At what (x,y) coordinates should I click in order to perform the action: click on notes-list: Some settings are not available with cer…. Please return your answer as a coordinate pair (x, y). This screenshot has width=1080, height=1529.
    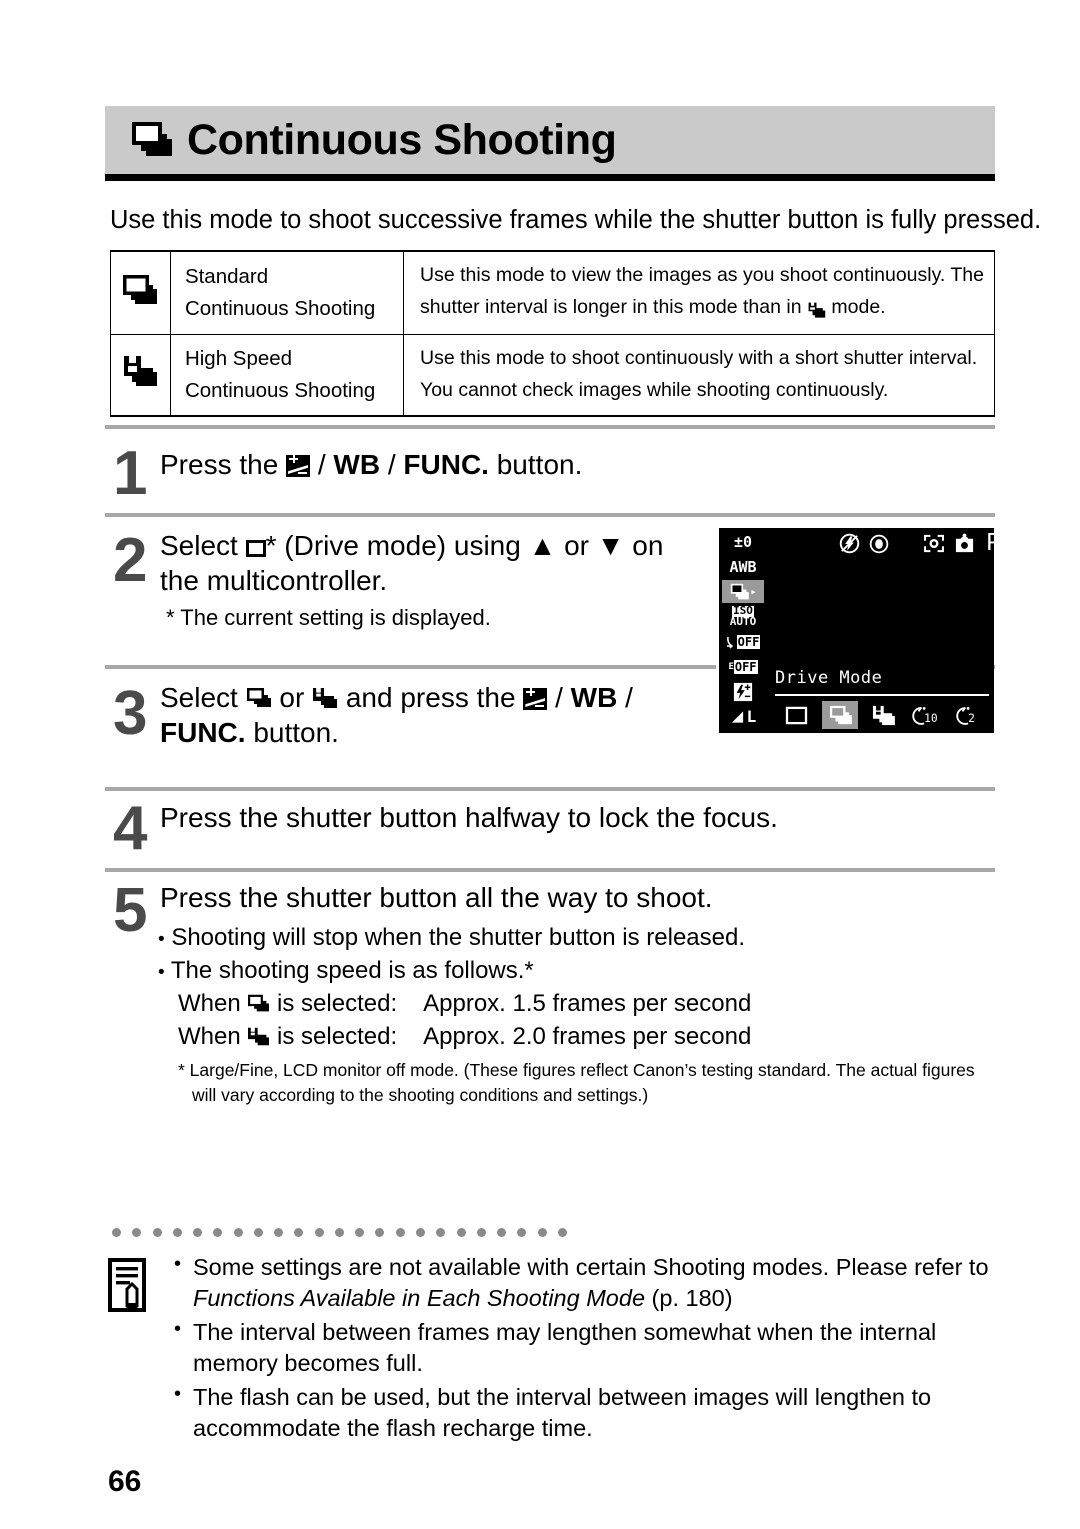
    Looking at the image, I should click on (582, 1349).